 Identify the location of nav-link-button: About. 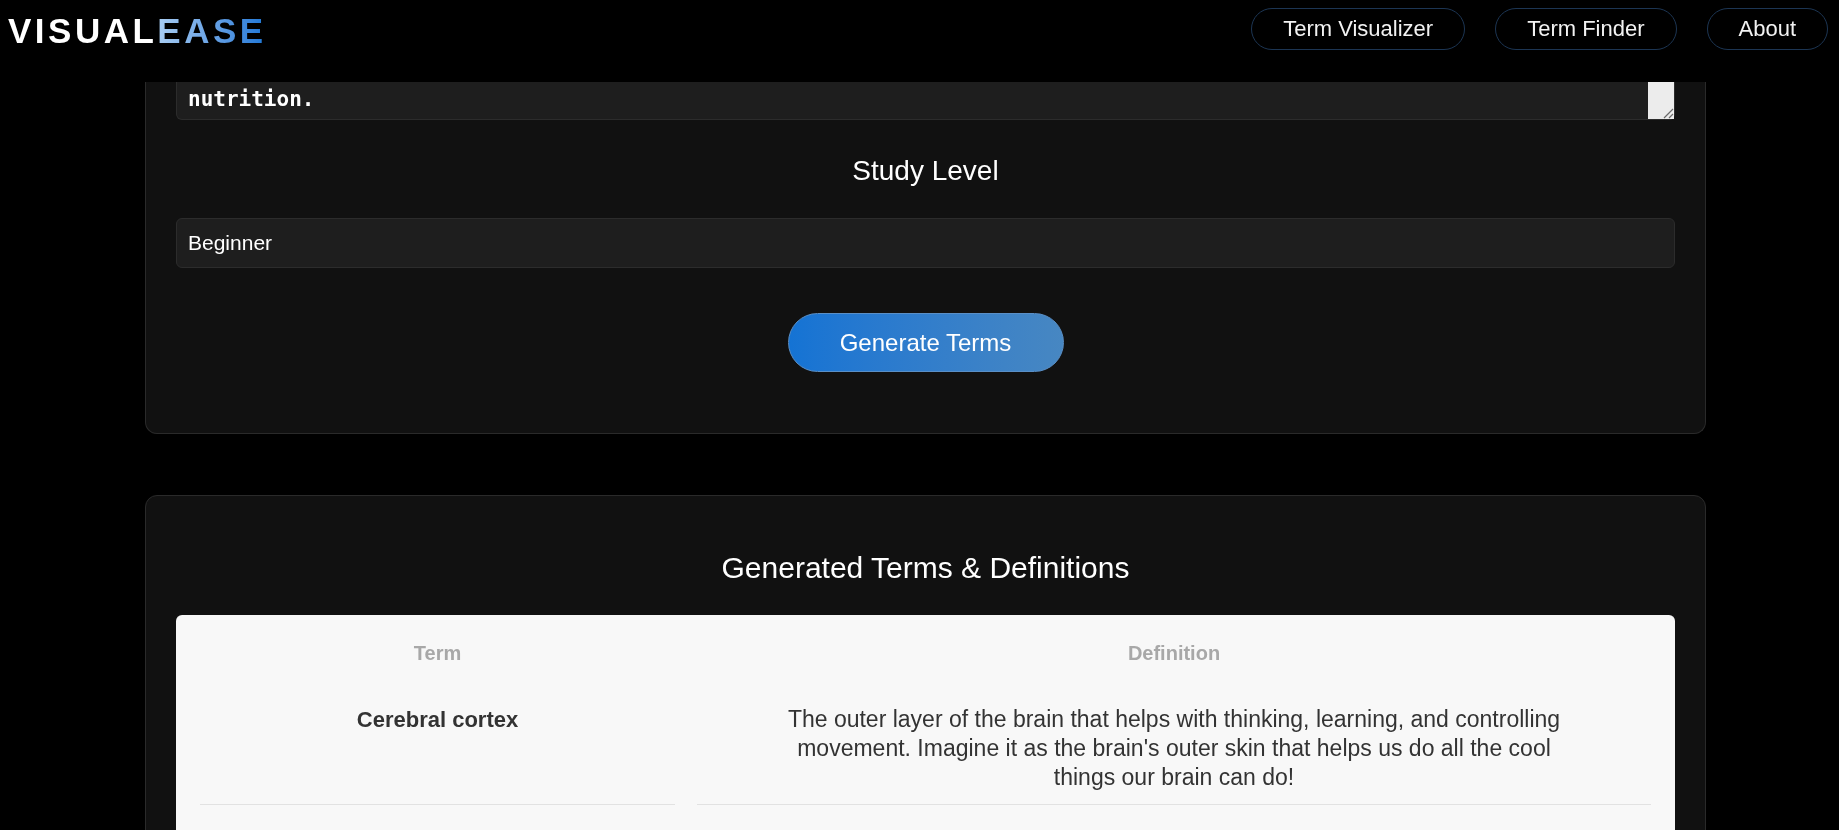
(1767, 29).